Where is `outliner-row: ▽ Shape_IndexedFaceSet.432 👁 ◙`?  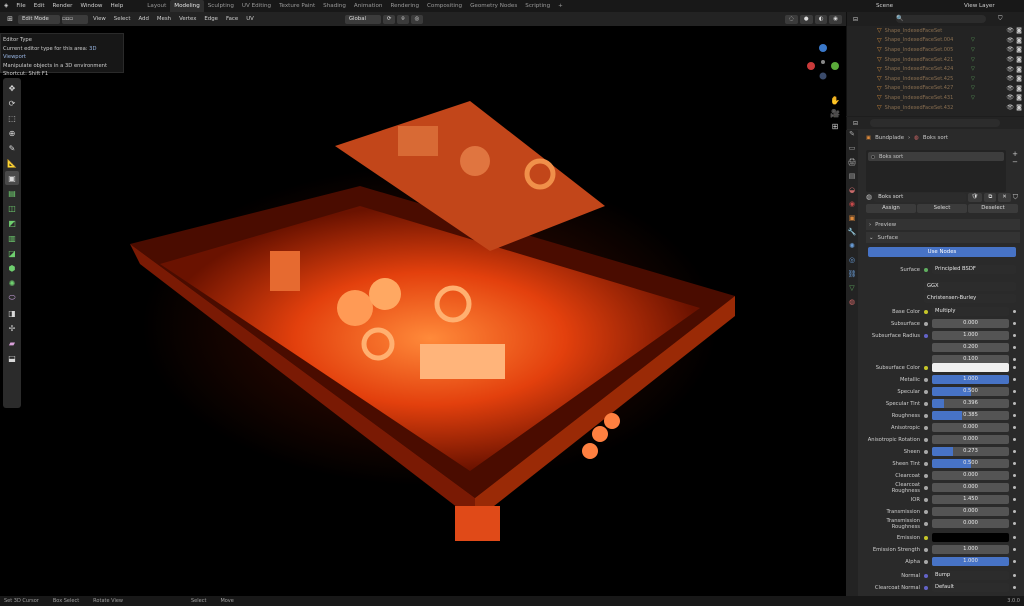
outliner-row: ▽ Shape_IndexedFaceSet.432 👁 ◙ is located at coordinates (935, 108).